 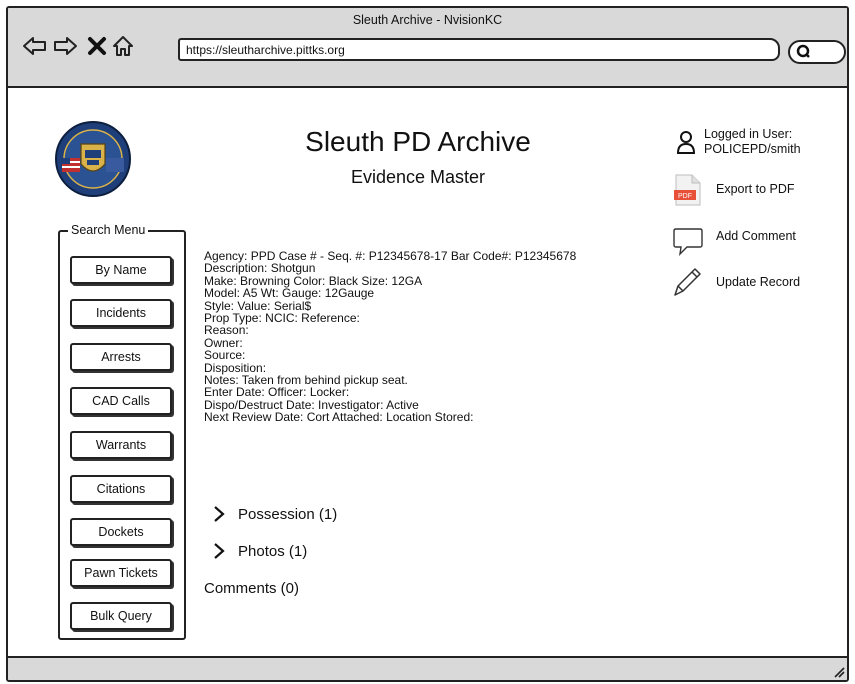 What do you see at coordinates (817, 52) in the screenshot?
I see `browser-search-button` at bounding box center [817, 52].